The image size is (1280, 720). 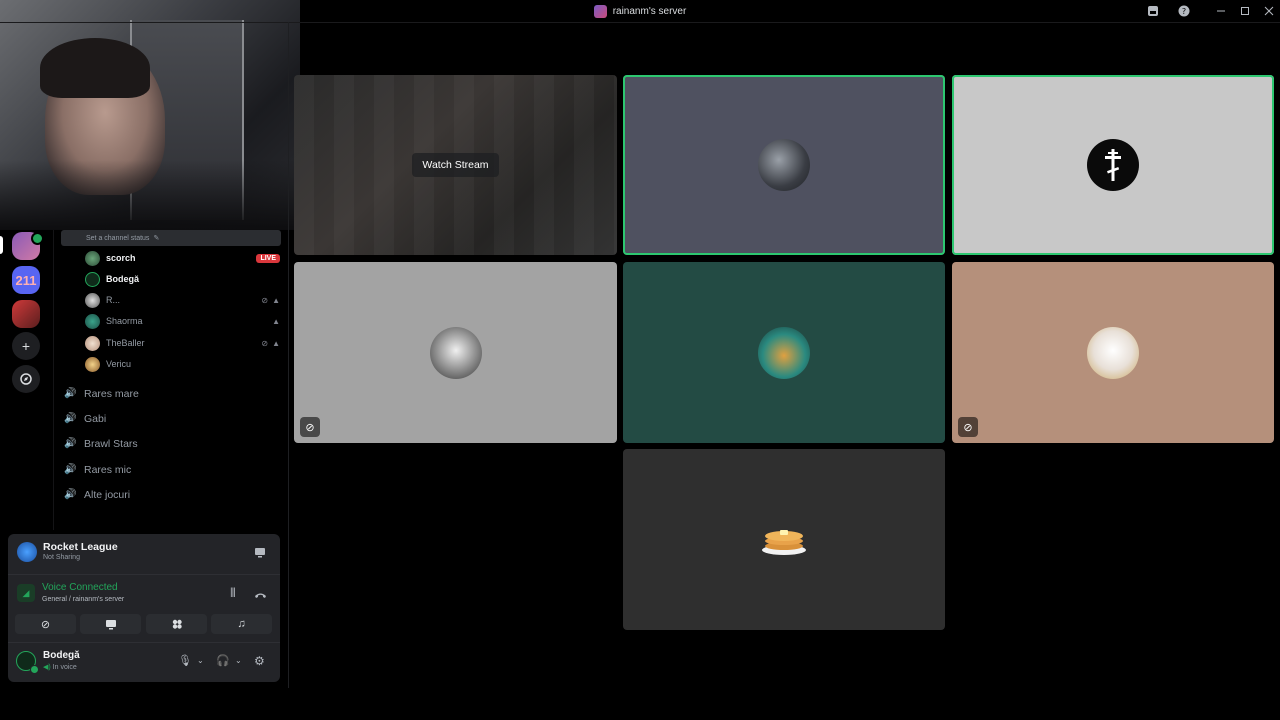 What do you see at coordinates (119, 364) in the screenshot?
I see `voice-user-name: Vericu` at bounding box center [119, 364].